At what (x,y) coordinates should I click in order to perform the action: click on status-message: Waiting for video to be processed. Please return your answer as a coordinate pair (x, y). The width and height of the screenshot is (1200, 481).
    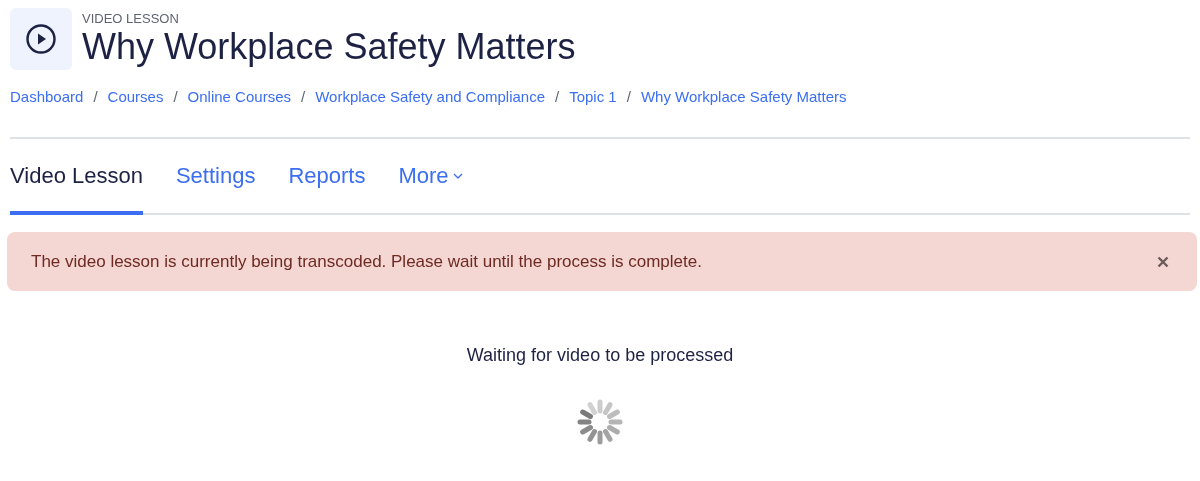
    Looking at the image, I should click on (600, 355).